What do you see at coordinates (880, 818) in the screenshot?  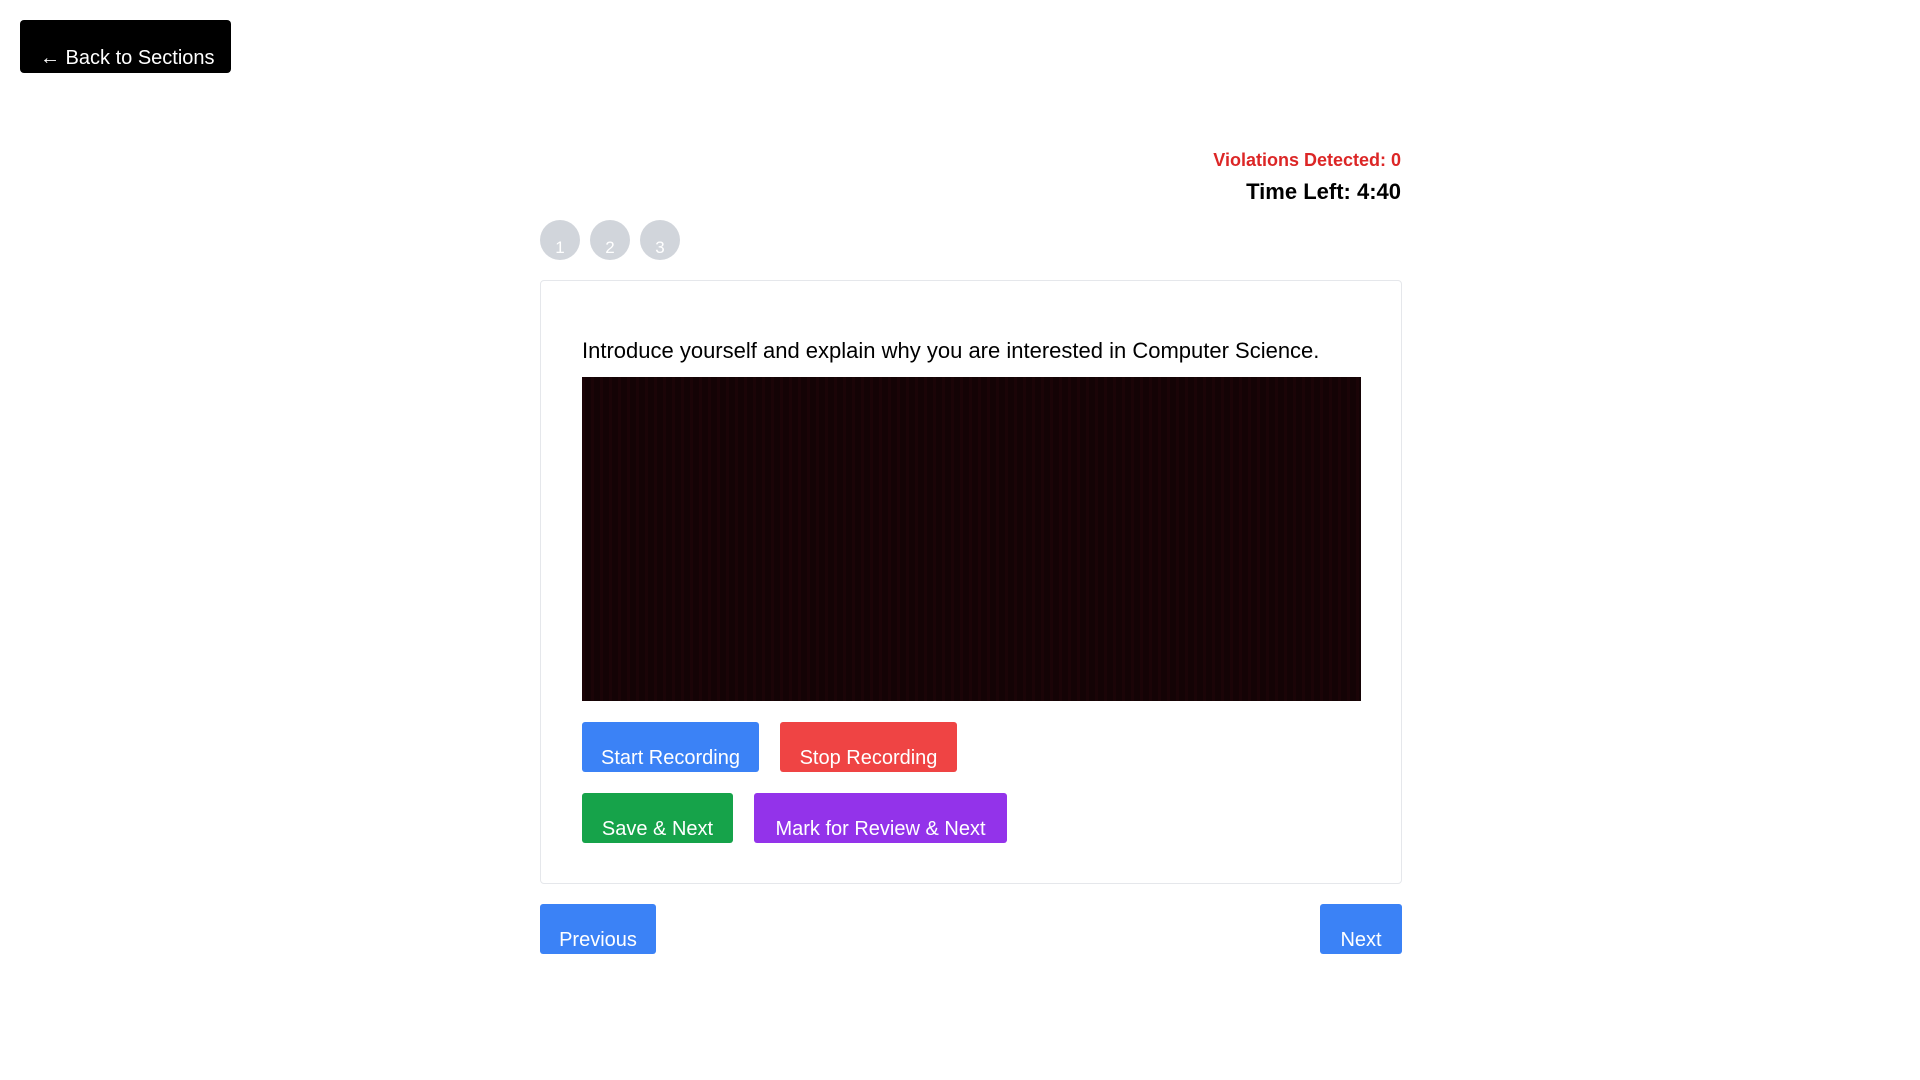 I see `mark-for-review-and-next-button: Mark for Review & Next` at bounding box center [880, 818].